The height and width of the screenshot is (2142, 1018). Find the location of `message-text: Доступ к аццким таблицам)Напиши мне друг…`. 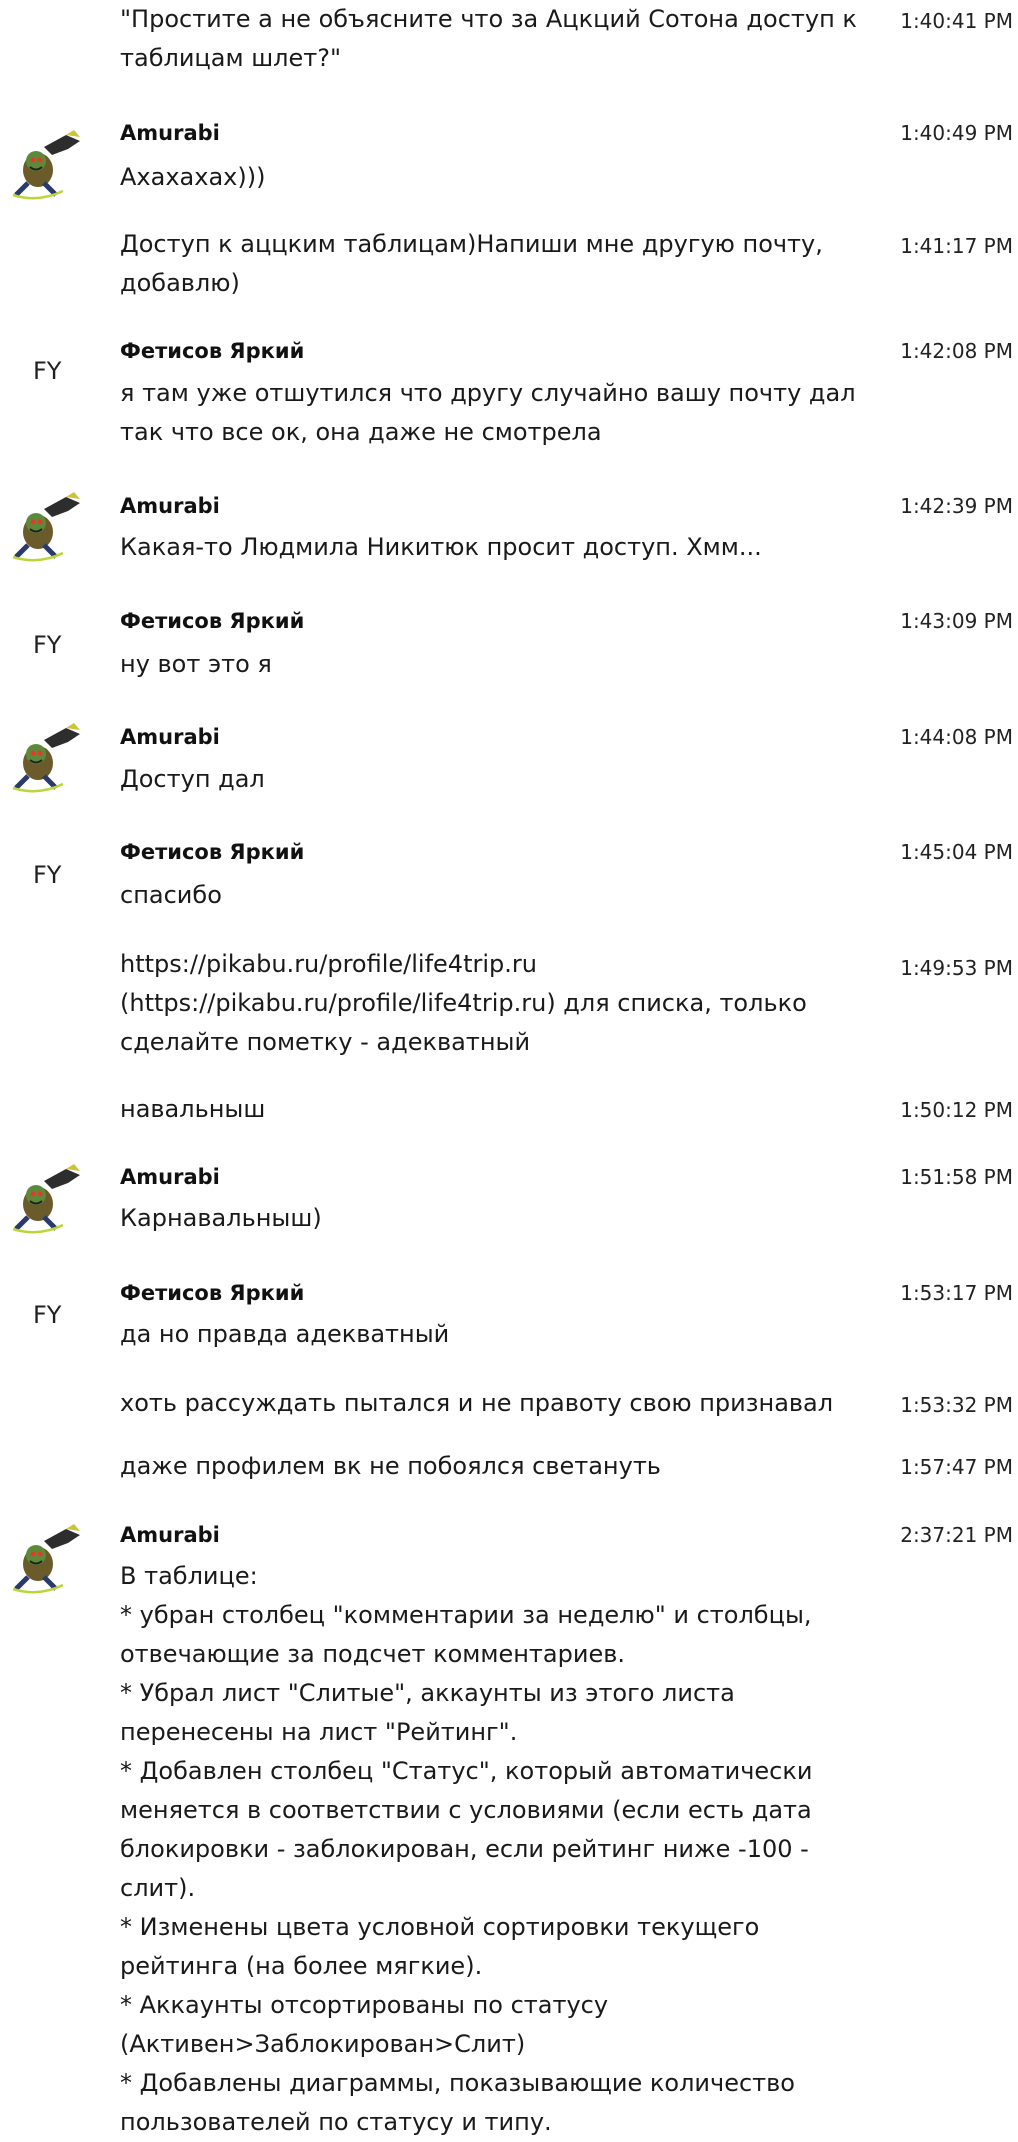

message-text: Доступ к аццким таблицам)Напиши мне друг… is located at coordinates (471, 263).